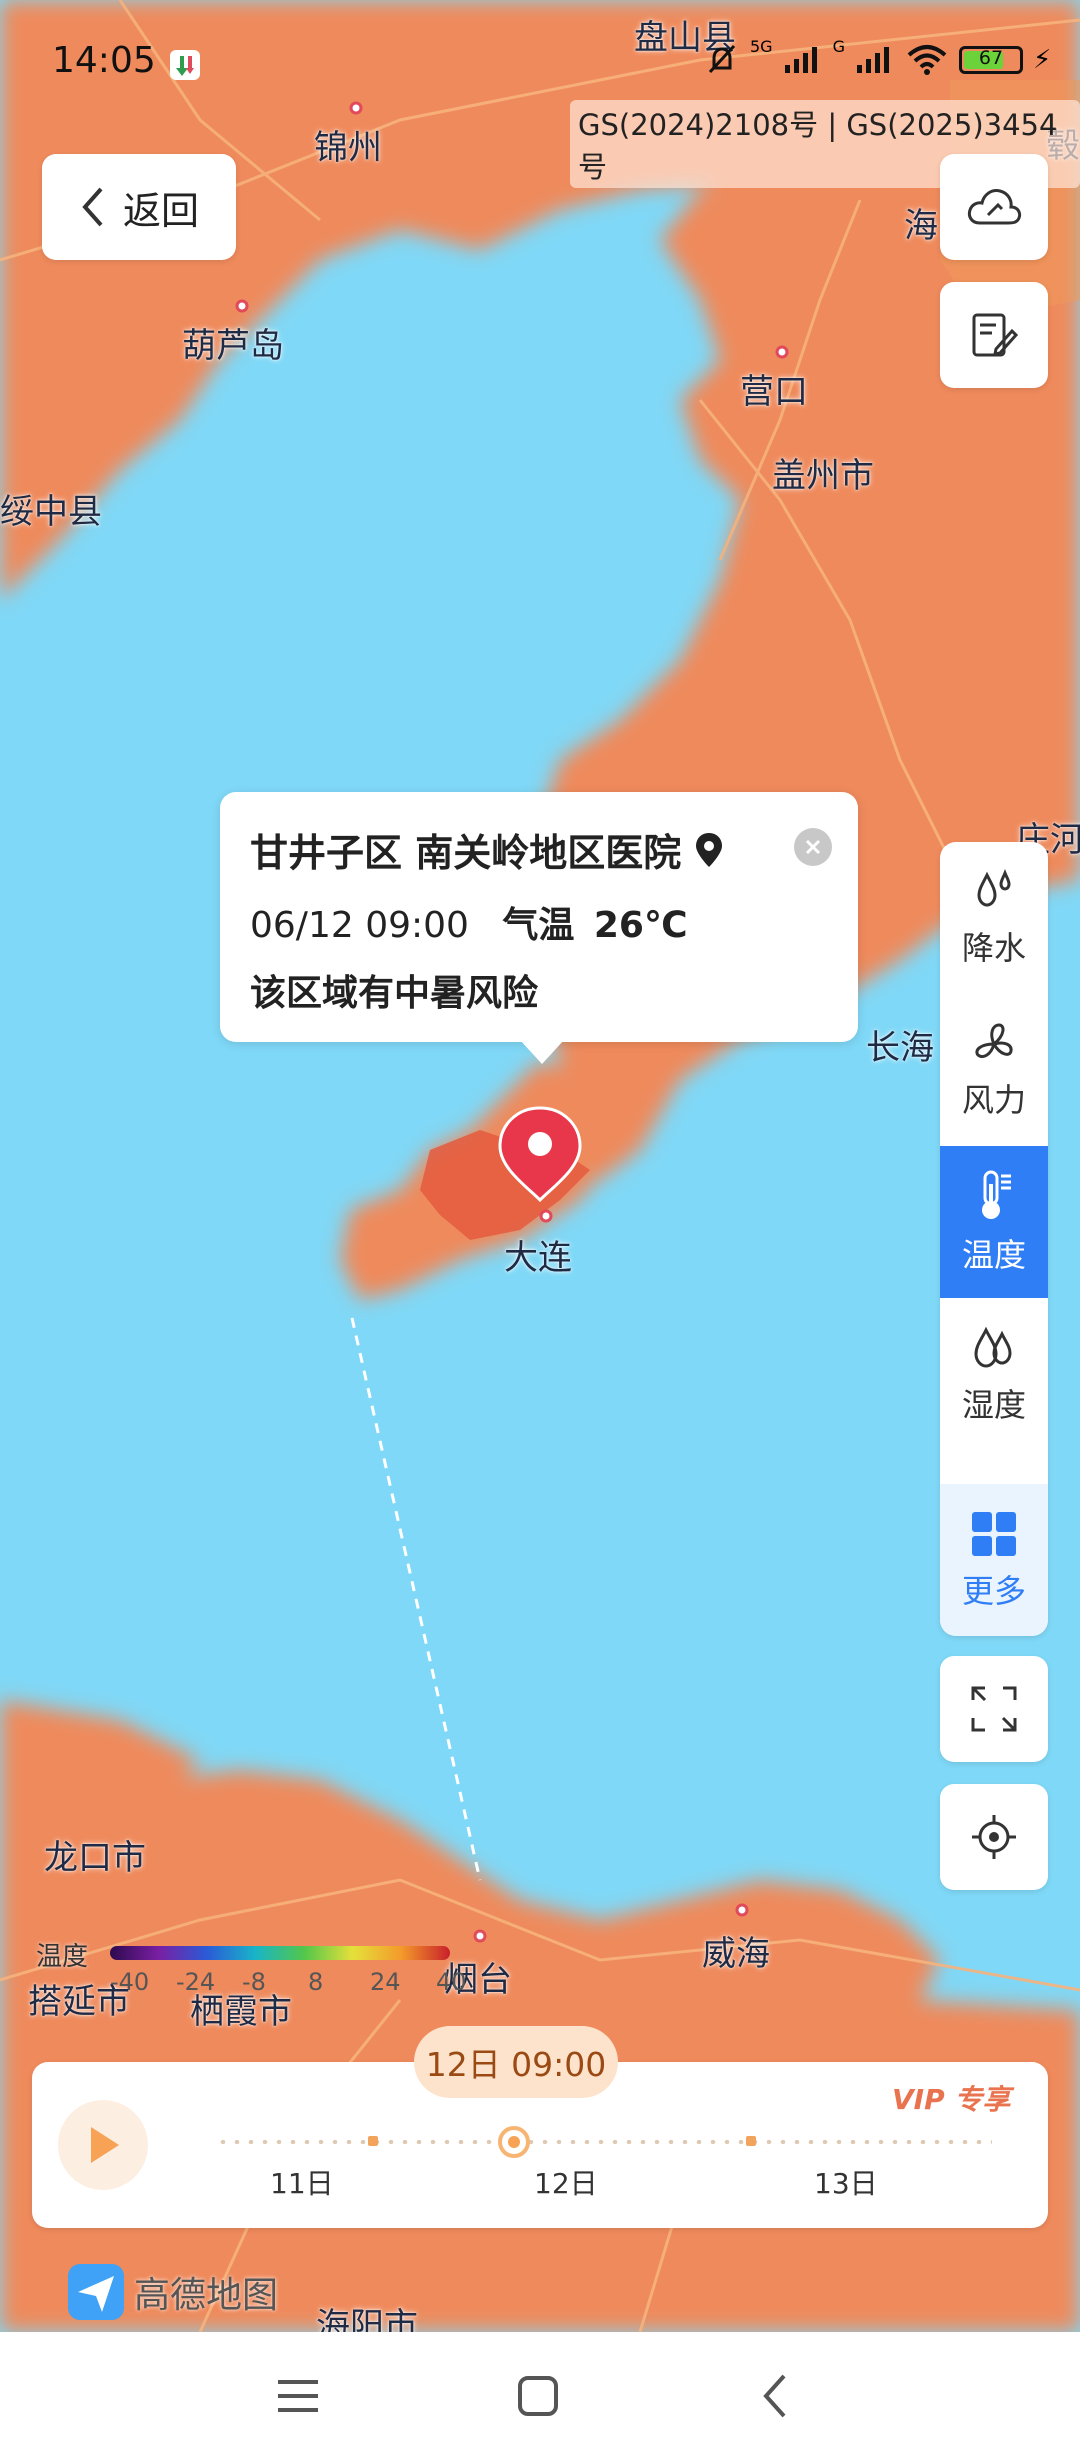 The width and height of the screenshot is (1080, 2460). What do you see at coordinates (921, 226) in the screenshot?
I see `map-label-hai: 海` at bounding box center [921, 226].